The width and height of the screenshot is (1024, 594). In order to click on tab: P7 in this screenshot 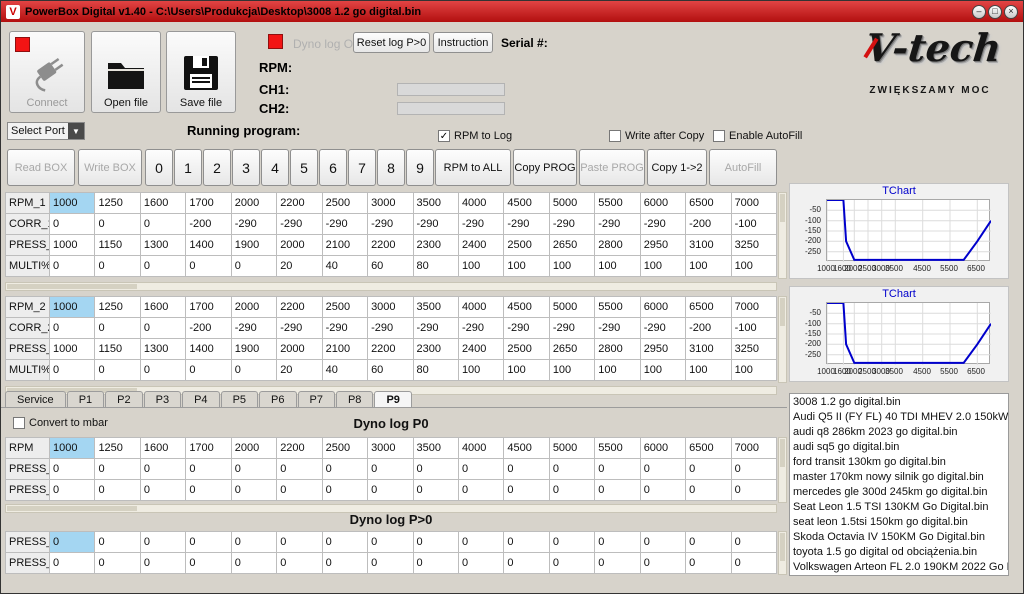, I will do `click(316, 399)`.